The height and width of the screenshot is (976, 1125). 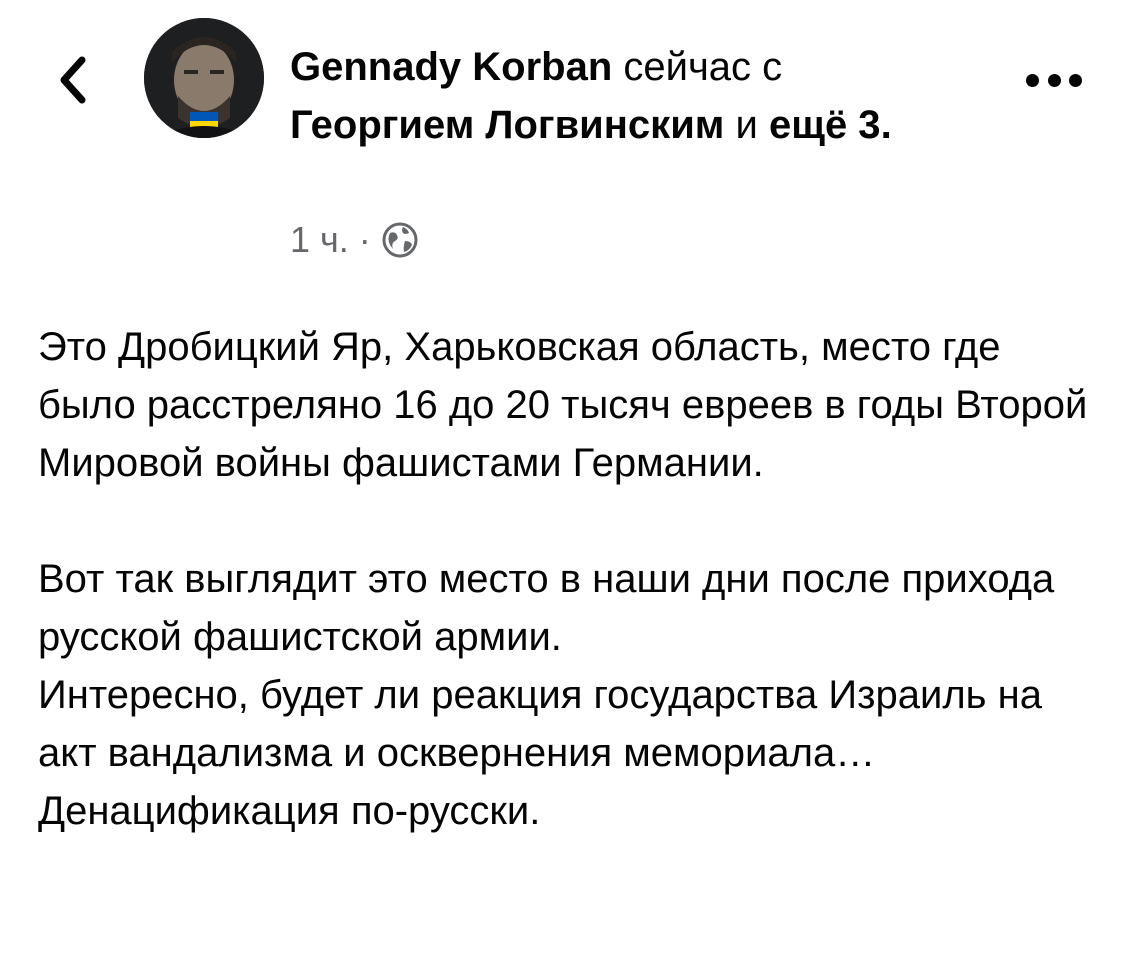 I want to click on post-line: Денацификация по-русски., so click(x=289, y=811).